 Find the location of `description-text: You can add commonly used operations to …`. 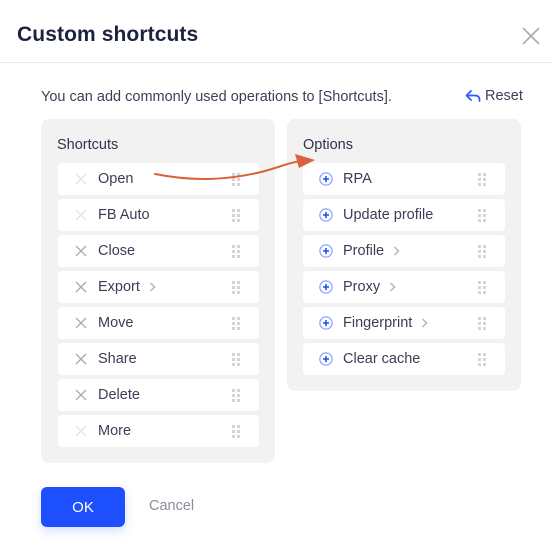

description-text: You can add commonly used operations to … is located at coordinates (216, 97).